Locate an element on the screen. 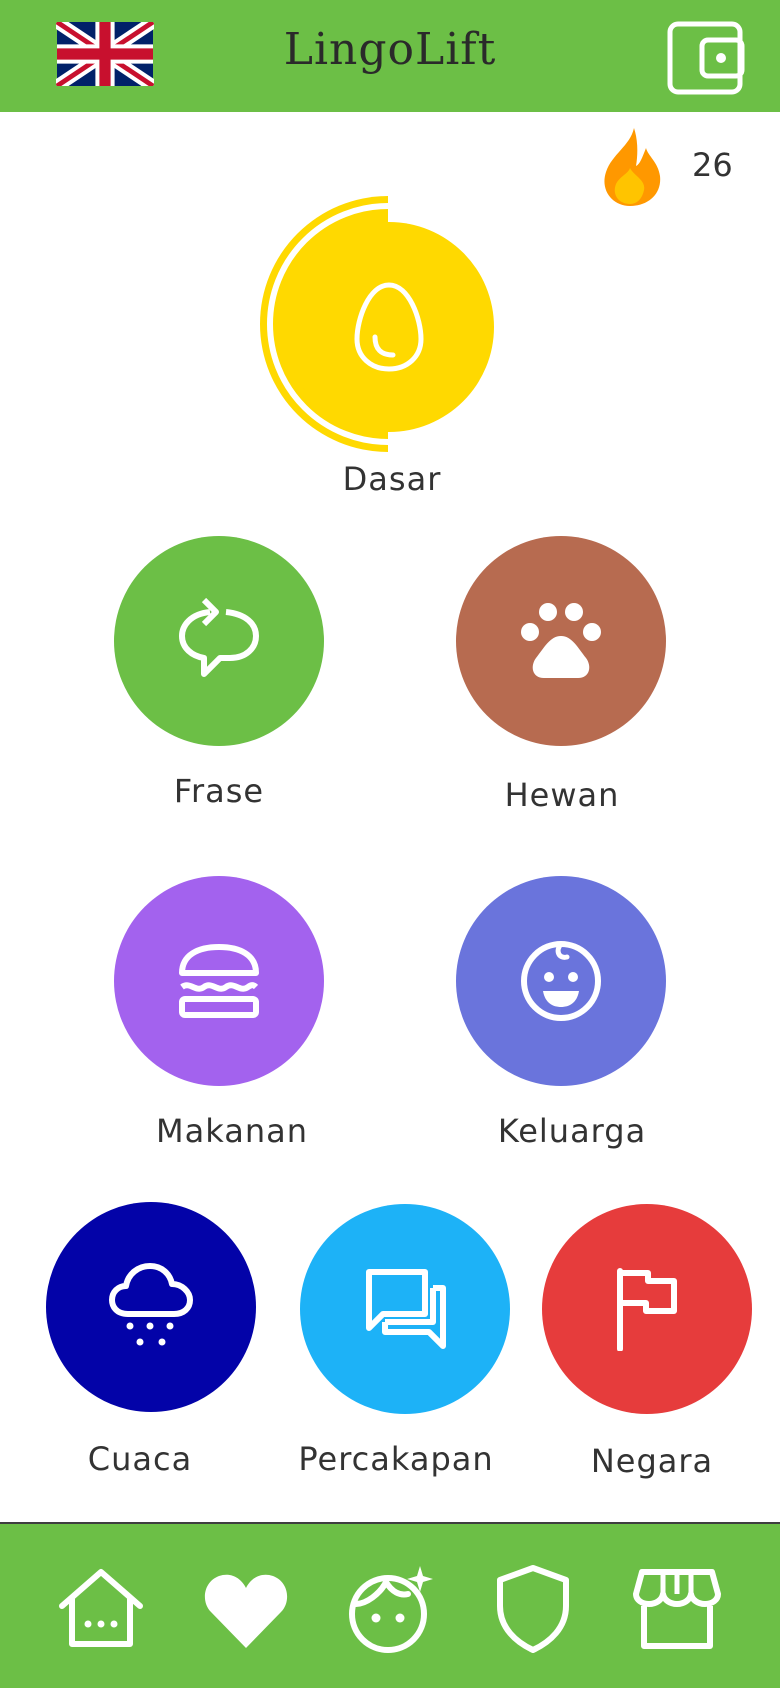  app-title: LingoLift is located at coordinates (390, 49).